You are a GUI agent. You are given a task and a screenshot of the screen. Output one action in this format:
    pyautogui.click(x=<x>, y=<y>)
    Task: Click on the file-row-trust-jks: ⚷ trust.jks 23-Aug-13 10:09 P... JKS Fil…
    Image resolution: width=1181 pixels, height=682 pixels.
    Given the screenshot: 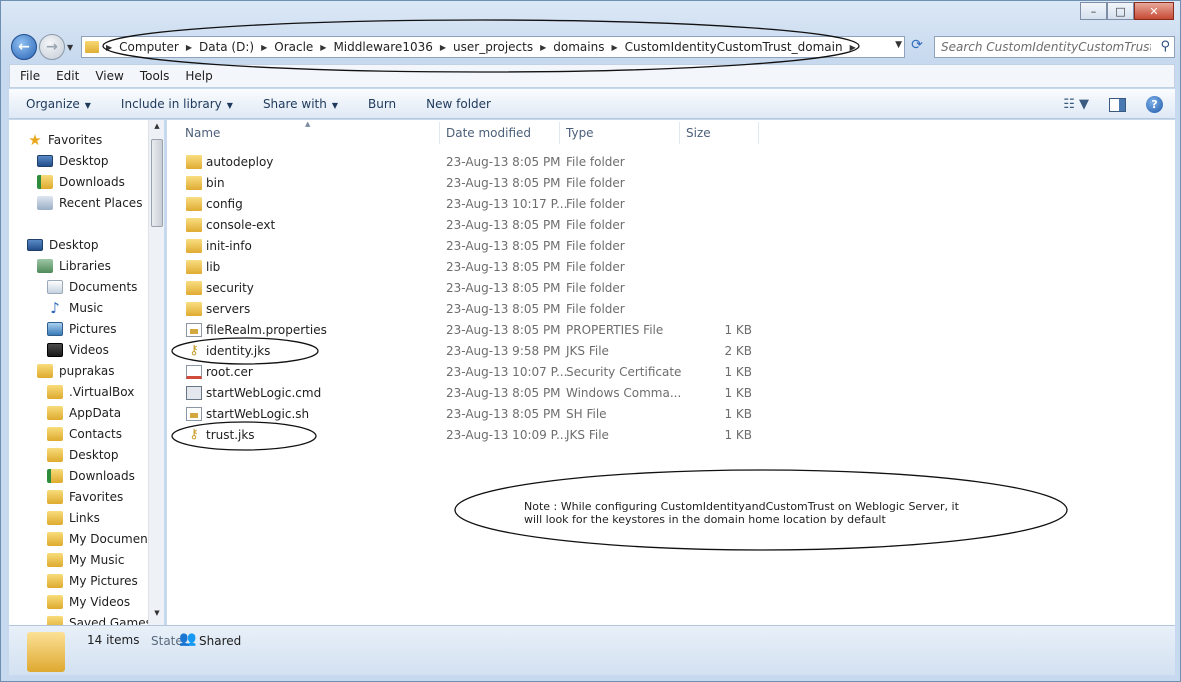 What is the action you would take?
    pyautogui.click(x=471, y=435)
    